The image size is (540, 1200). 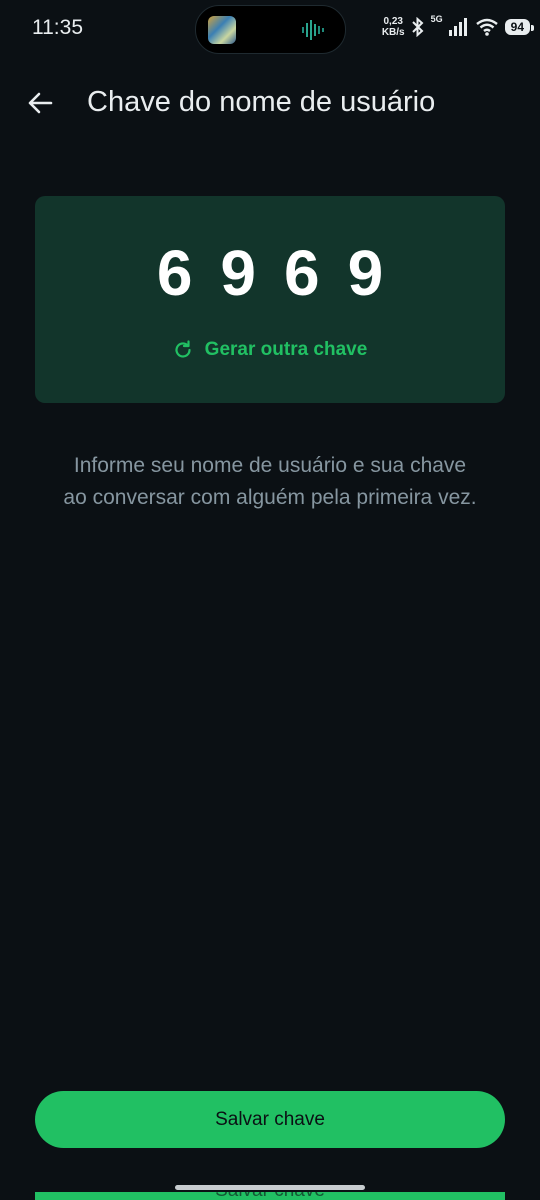 I want to click on bottom-button-preview: Salvar chave, so click(x=270, y=1196).